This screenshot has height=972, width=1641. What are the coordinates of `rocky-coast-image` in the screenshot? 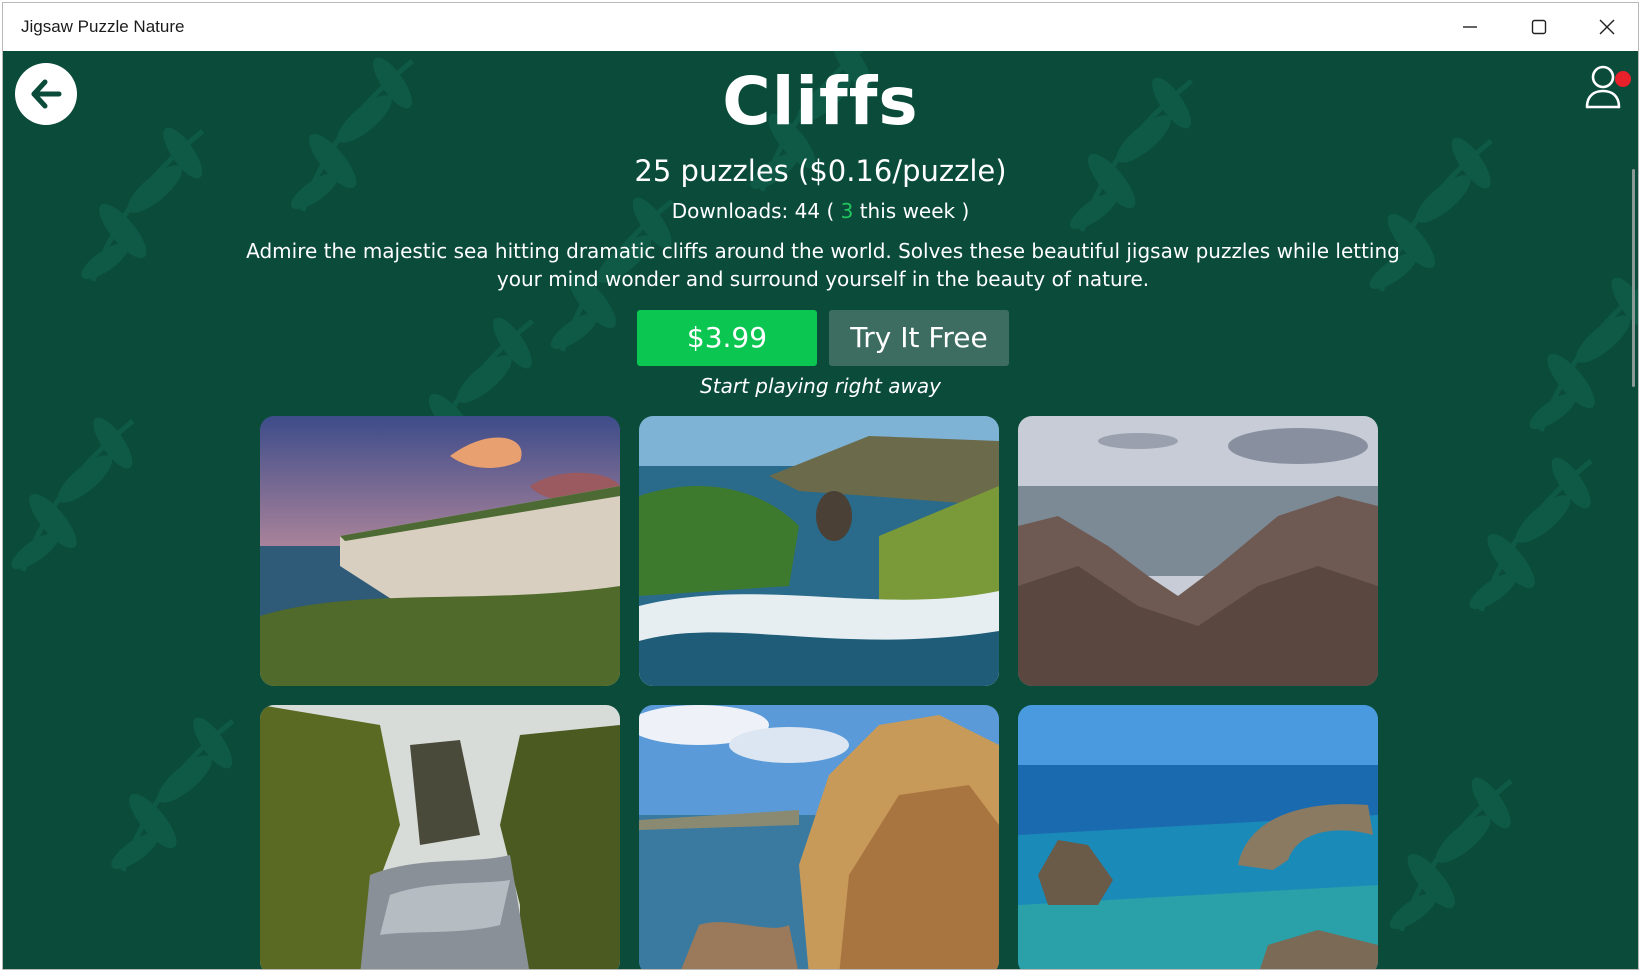 It's located at (1198, 551).